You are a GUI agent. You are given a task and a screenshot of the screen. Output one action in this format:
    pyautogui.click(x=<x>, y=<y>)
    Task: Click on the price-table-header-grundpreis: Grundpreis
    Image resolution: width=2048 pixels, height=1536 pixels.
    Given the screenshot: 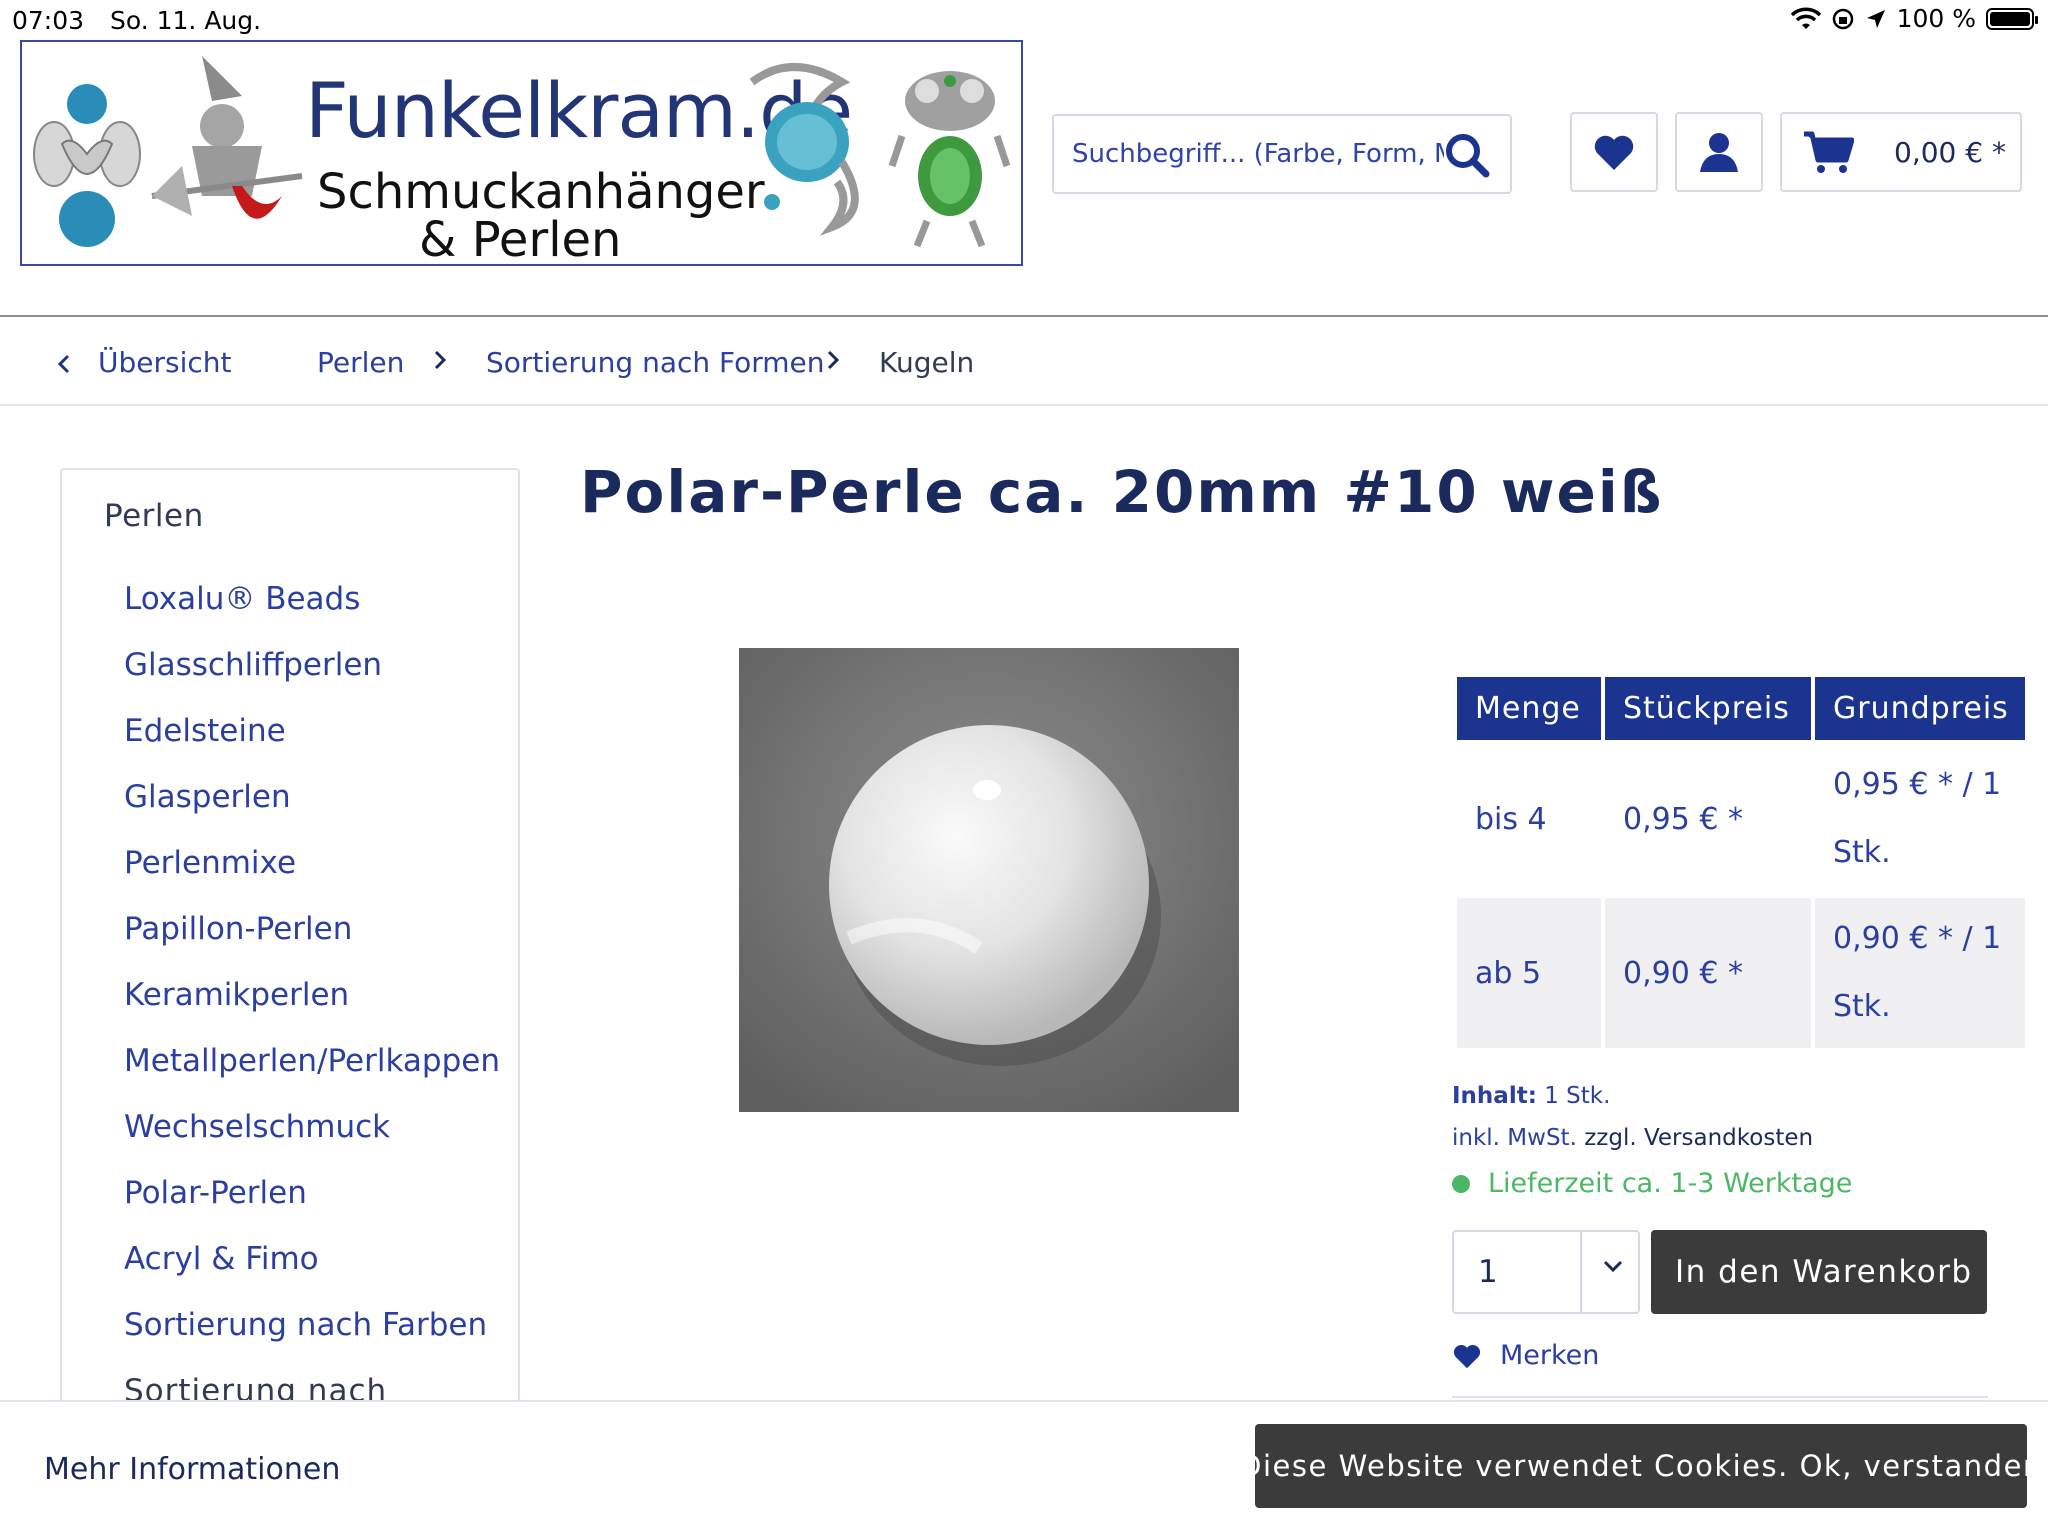 What is the action you would take?
    pyautogui.click(x=1920, y=708)
    